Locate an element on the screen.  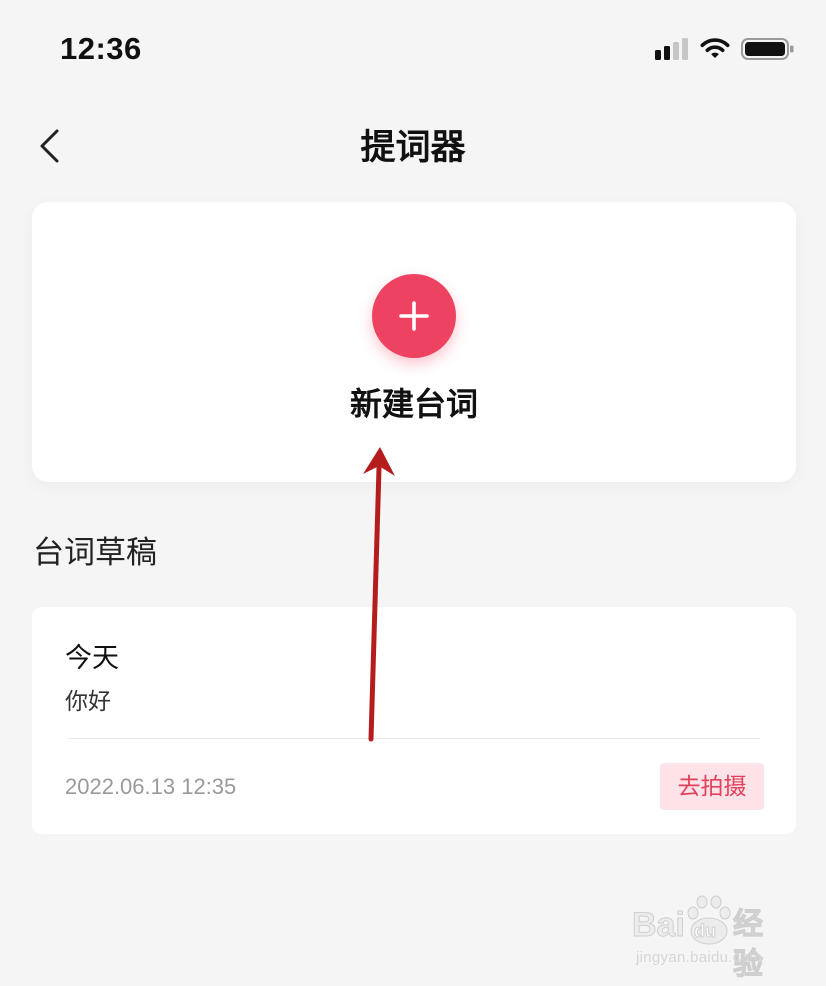
paw-icon is located at coordinates (709, 920).